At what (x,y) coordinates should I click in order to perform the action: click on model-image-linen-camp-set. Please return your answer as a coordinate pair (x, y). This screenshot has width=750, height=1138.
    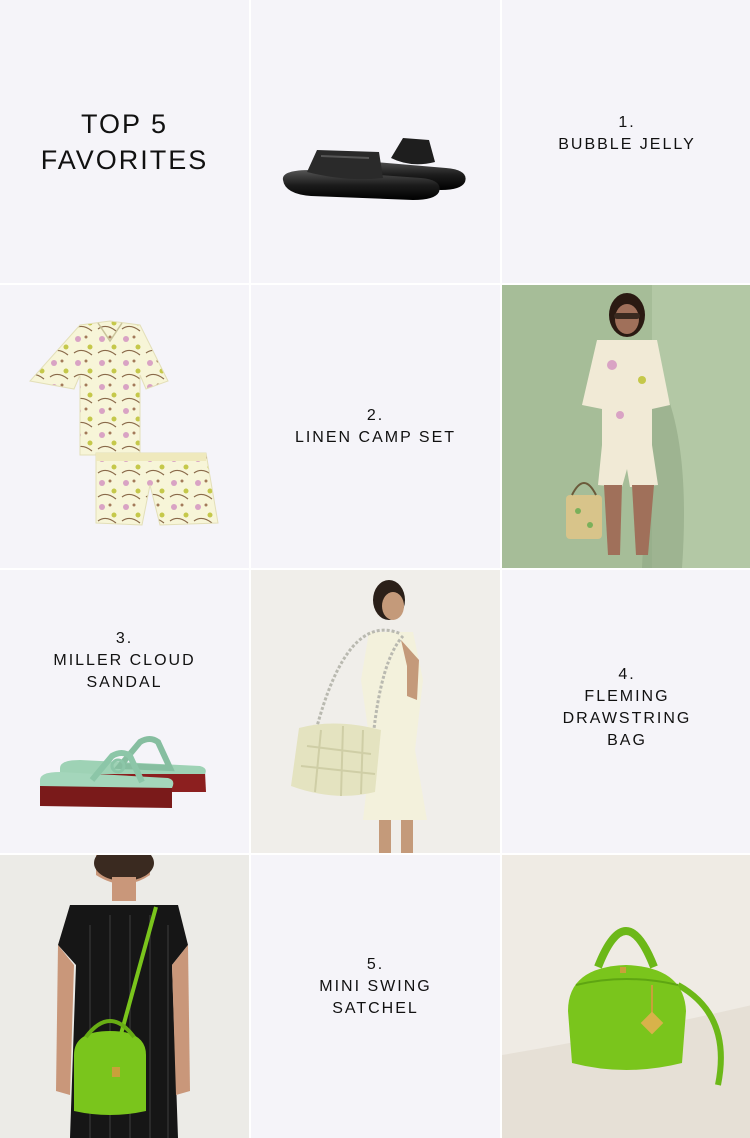
    Looking at the image, I should click on (626, 426).